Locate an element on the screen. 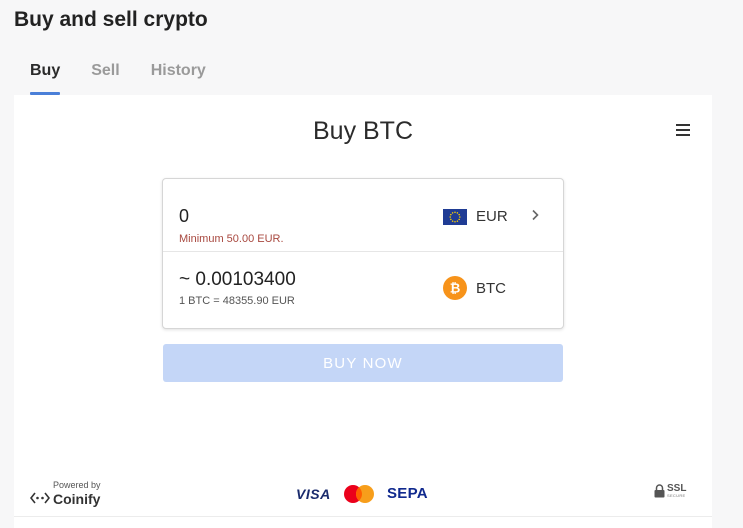 The height and width of the screenshot is (528, 743). fiat-amount-row: Minimum 50.00 EUR. is located at coordinates (363, 215).